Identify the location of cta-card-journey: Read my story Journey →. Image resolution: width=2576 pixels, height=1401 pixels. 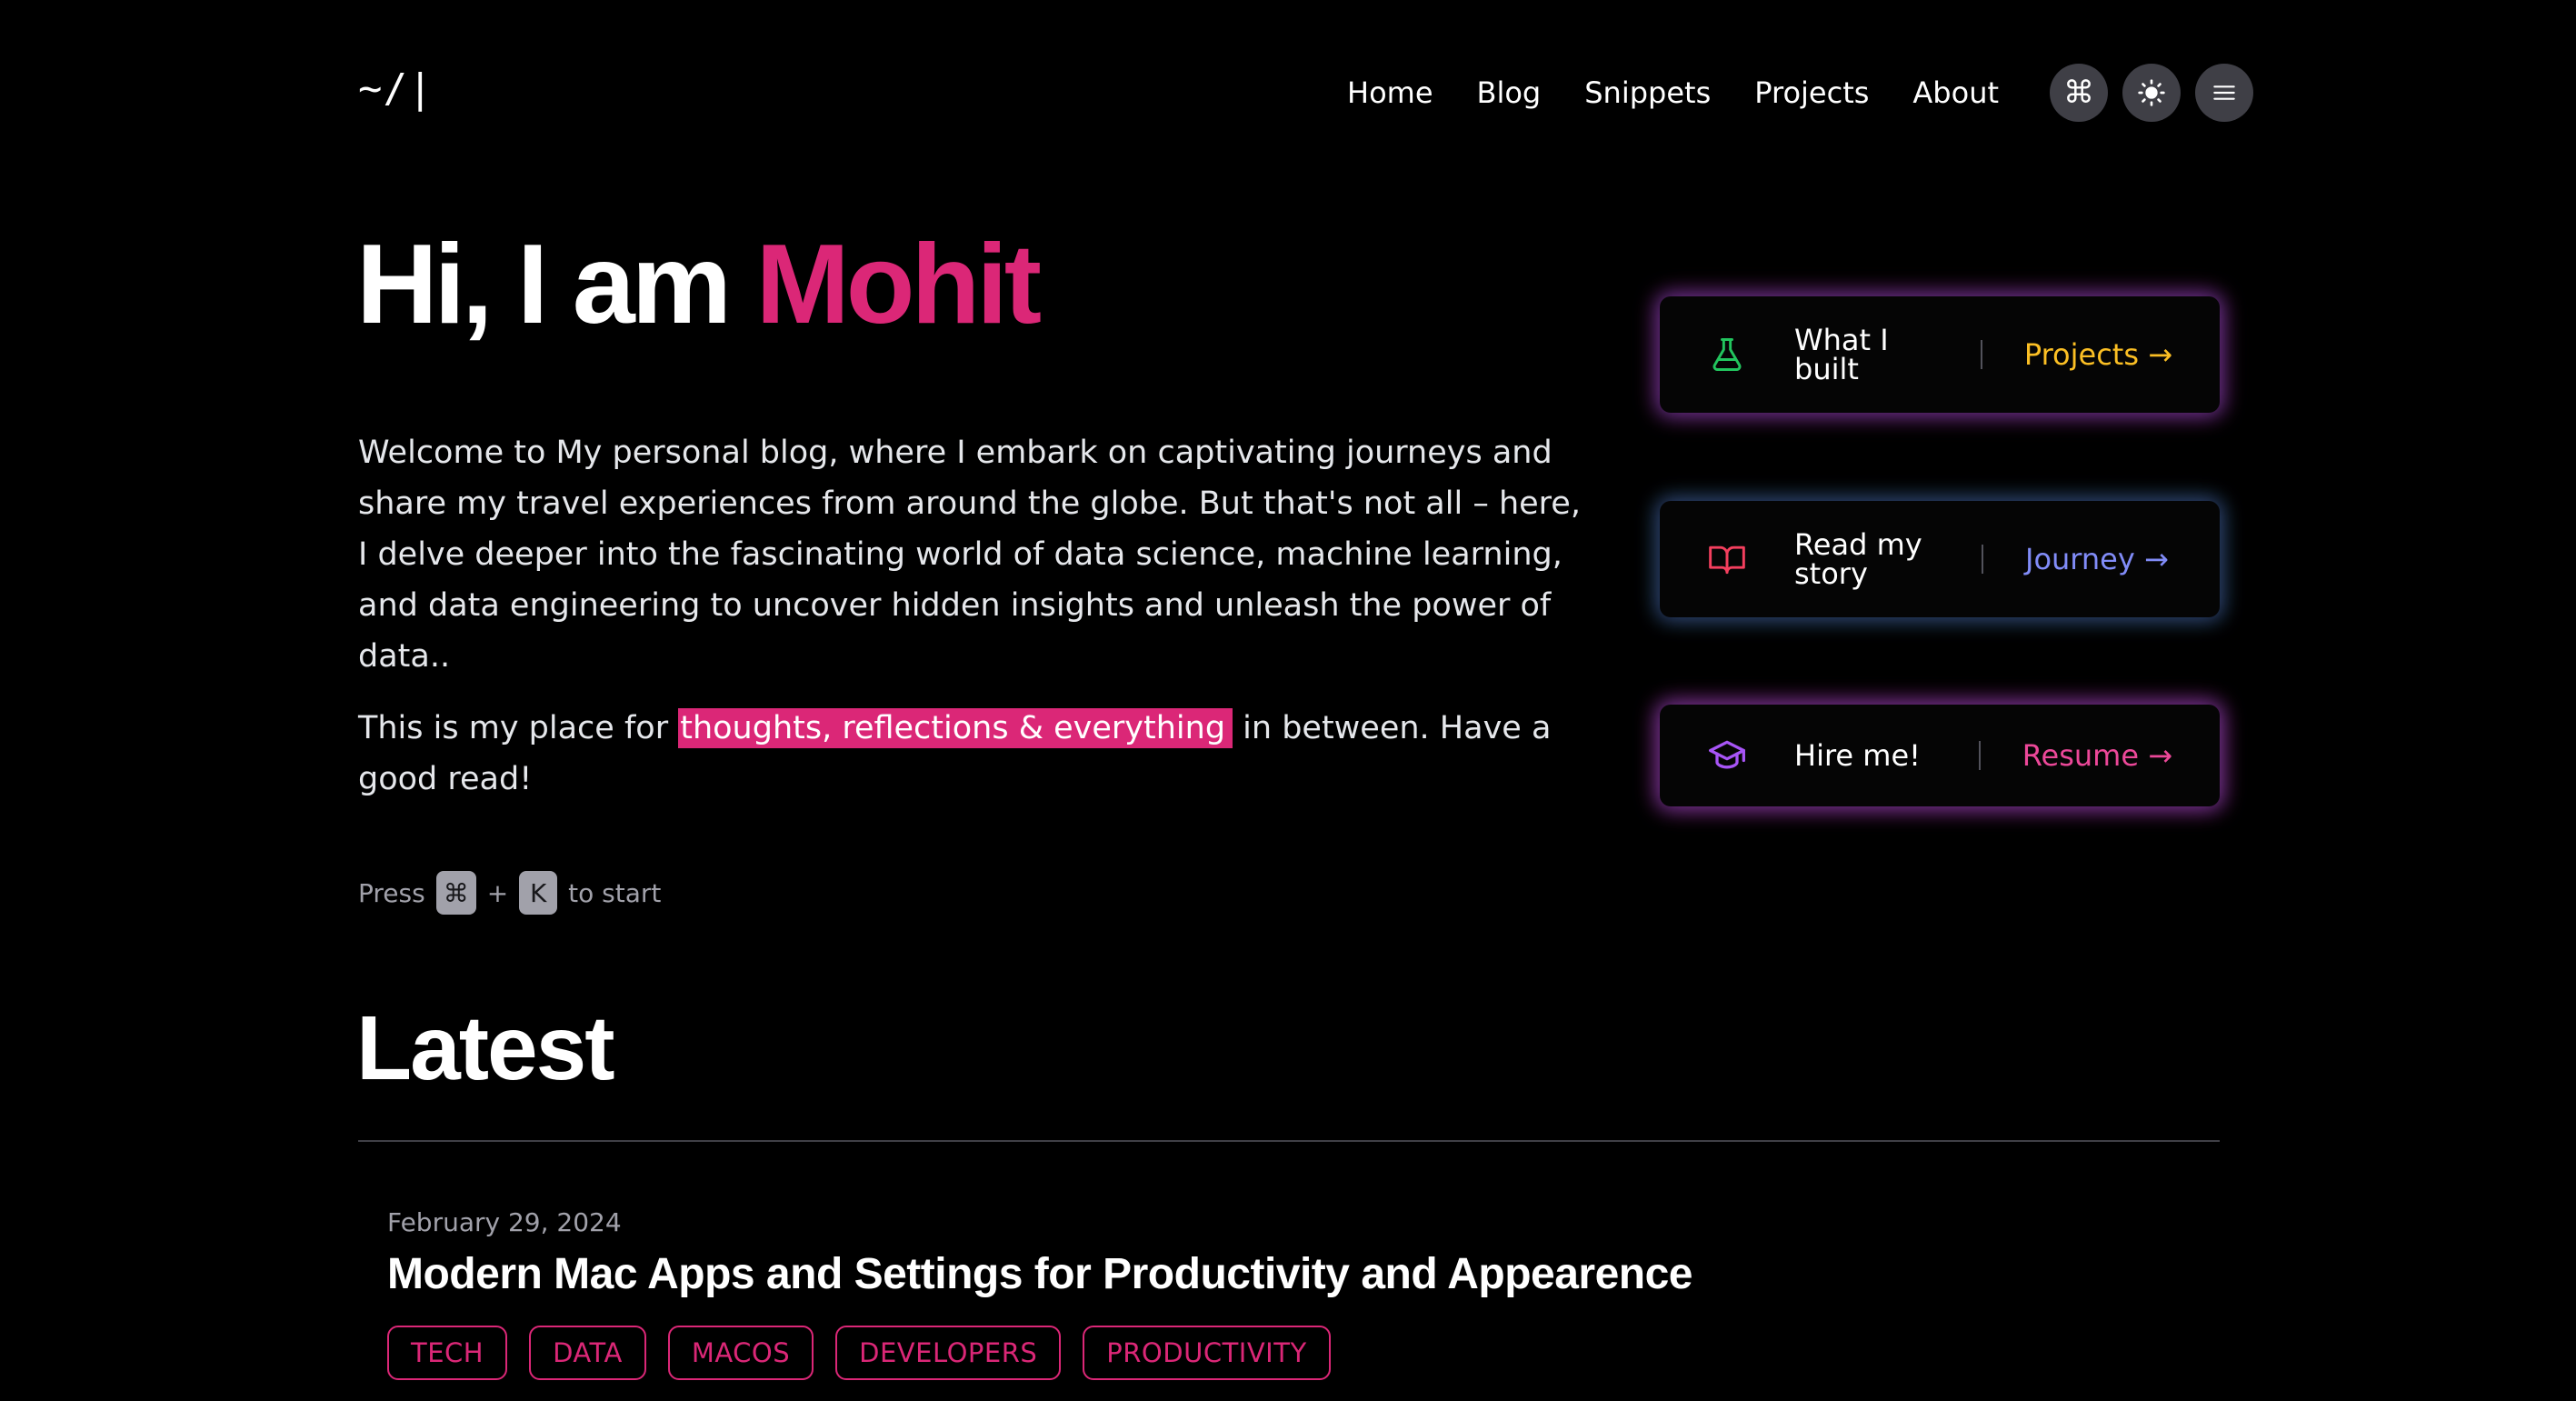
(1940, 559).